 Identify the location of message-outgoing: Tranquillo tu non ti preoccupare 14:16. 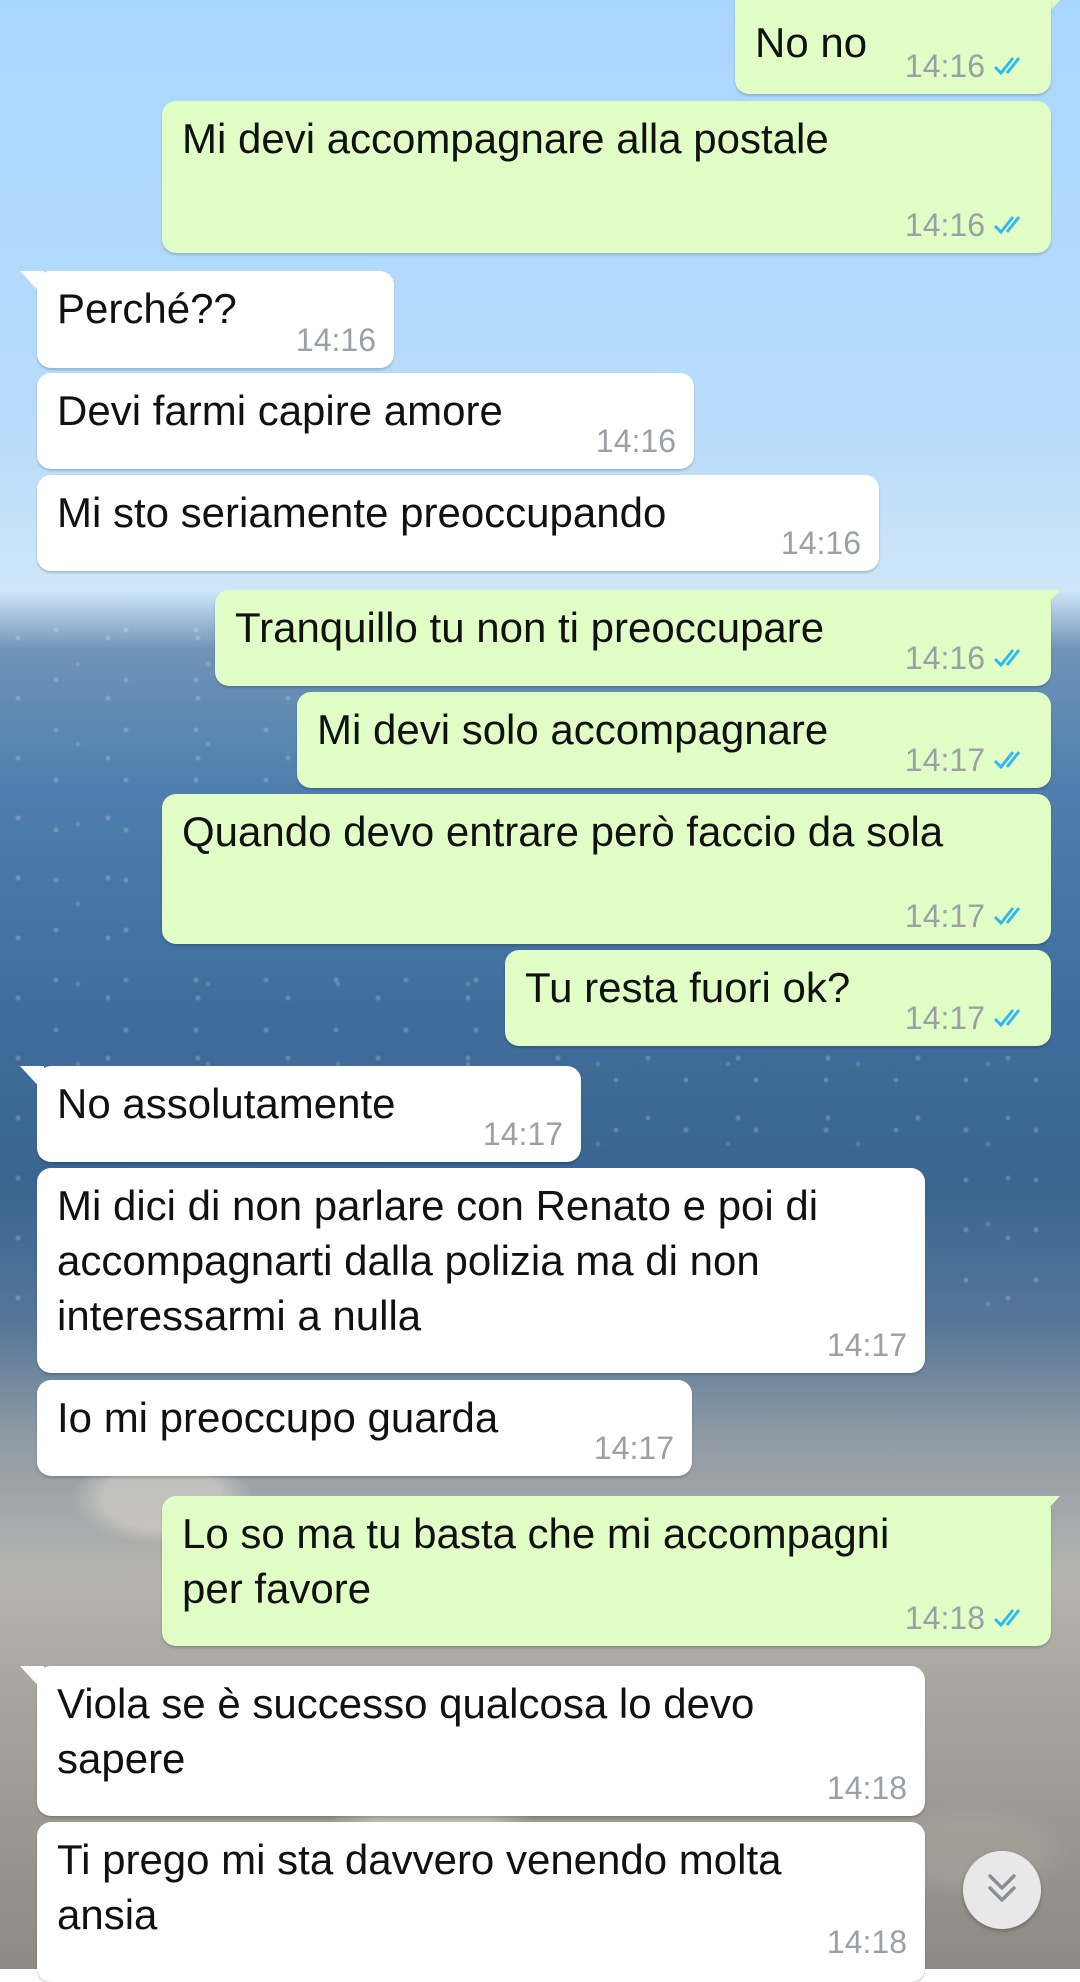
(633, 638).